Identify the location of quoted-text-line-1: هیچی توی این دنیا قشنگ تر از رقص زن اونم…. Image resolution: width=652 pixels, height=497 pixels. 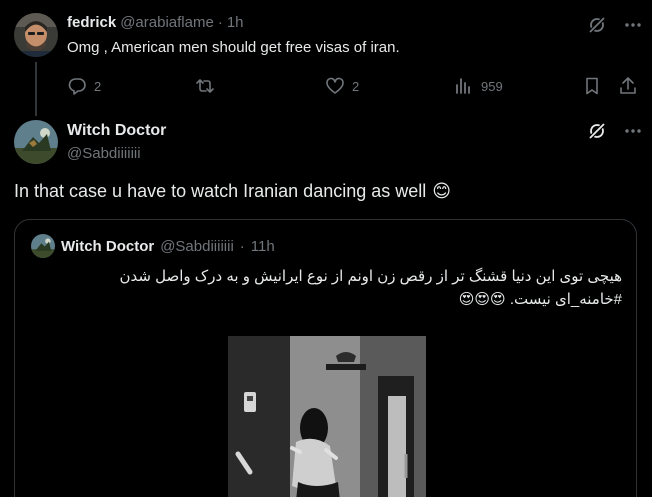
(371, 276).